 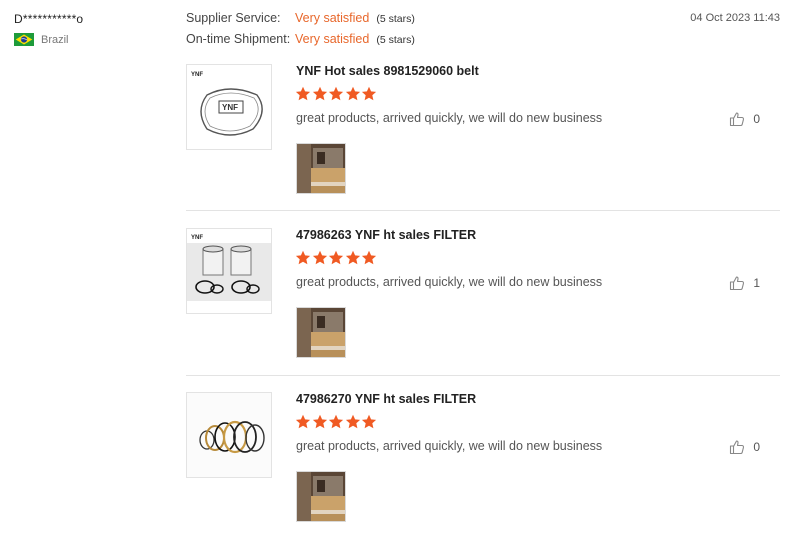 I want to click on like-count: 1, so click(x=756, y=283).